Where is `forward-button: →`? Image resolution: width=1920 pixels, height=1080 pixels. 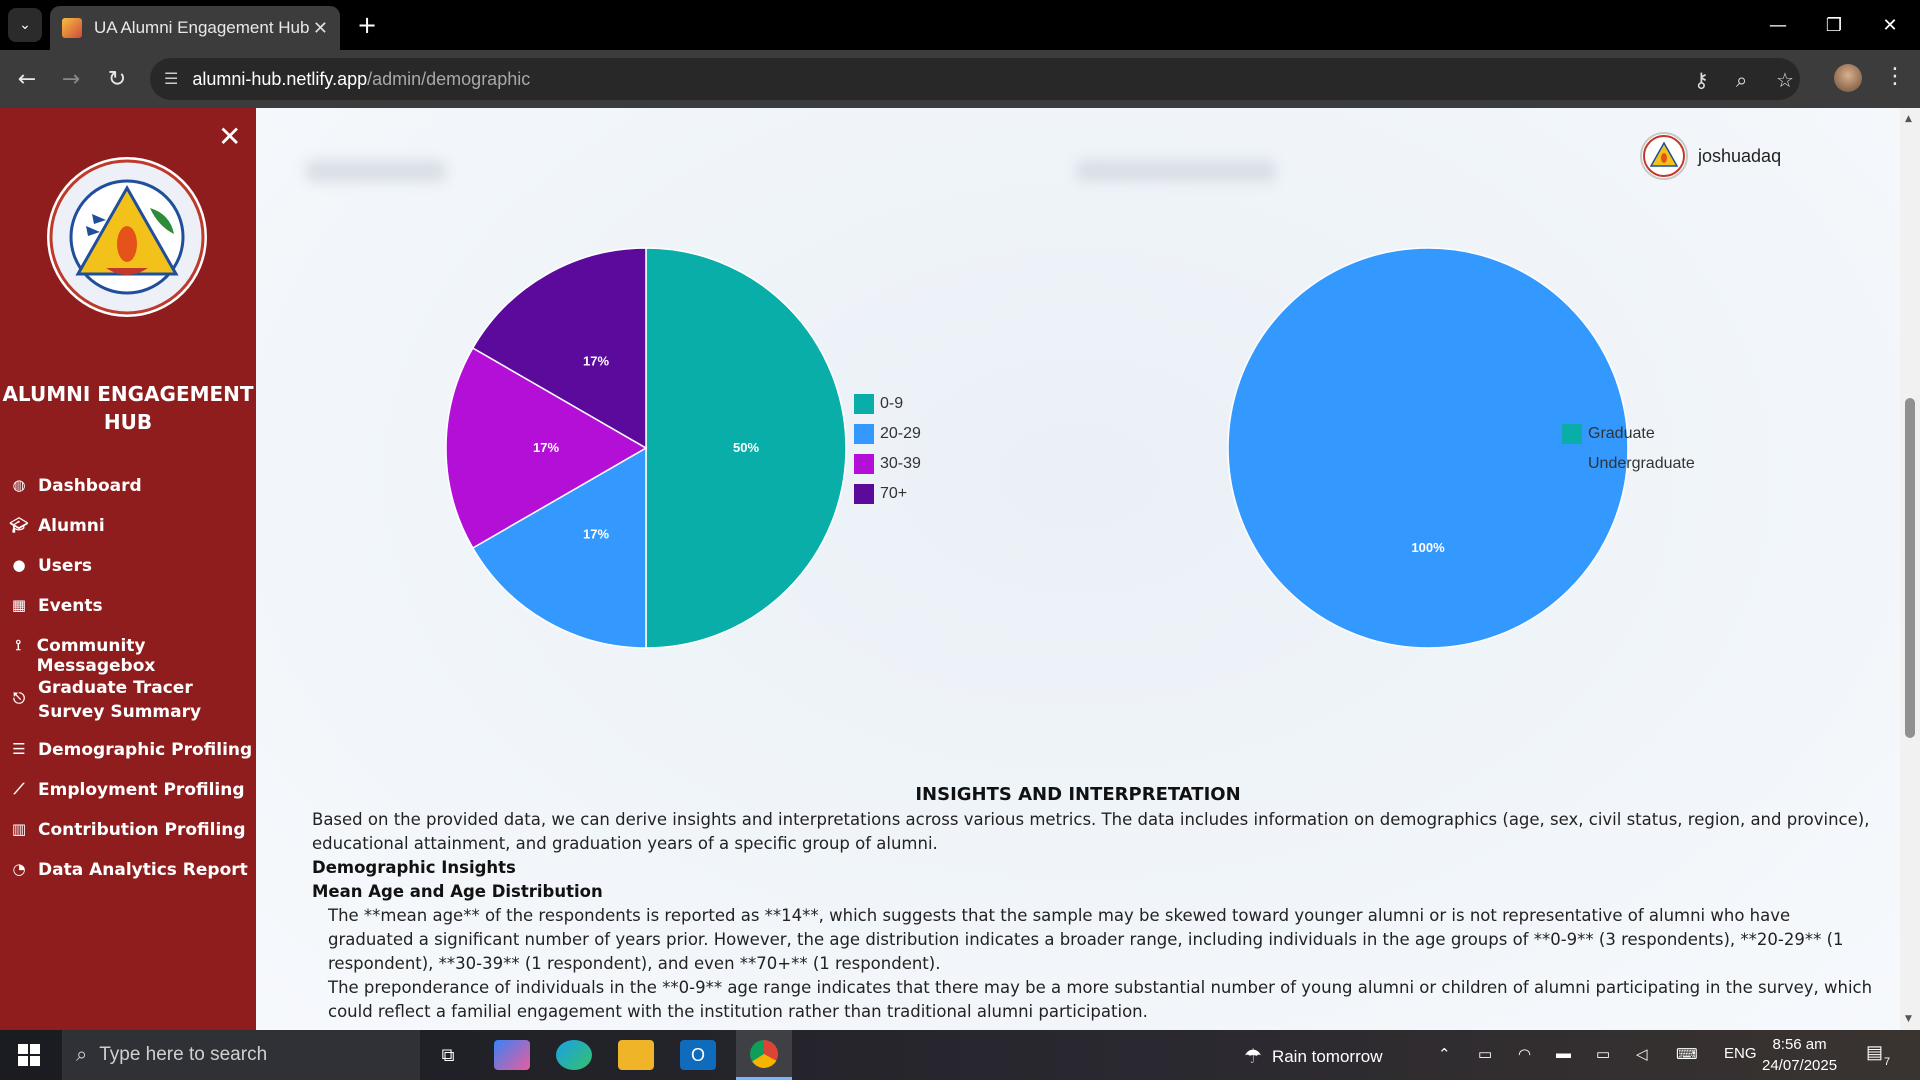
forward-button: → is located at coordinates (71, 79).